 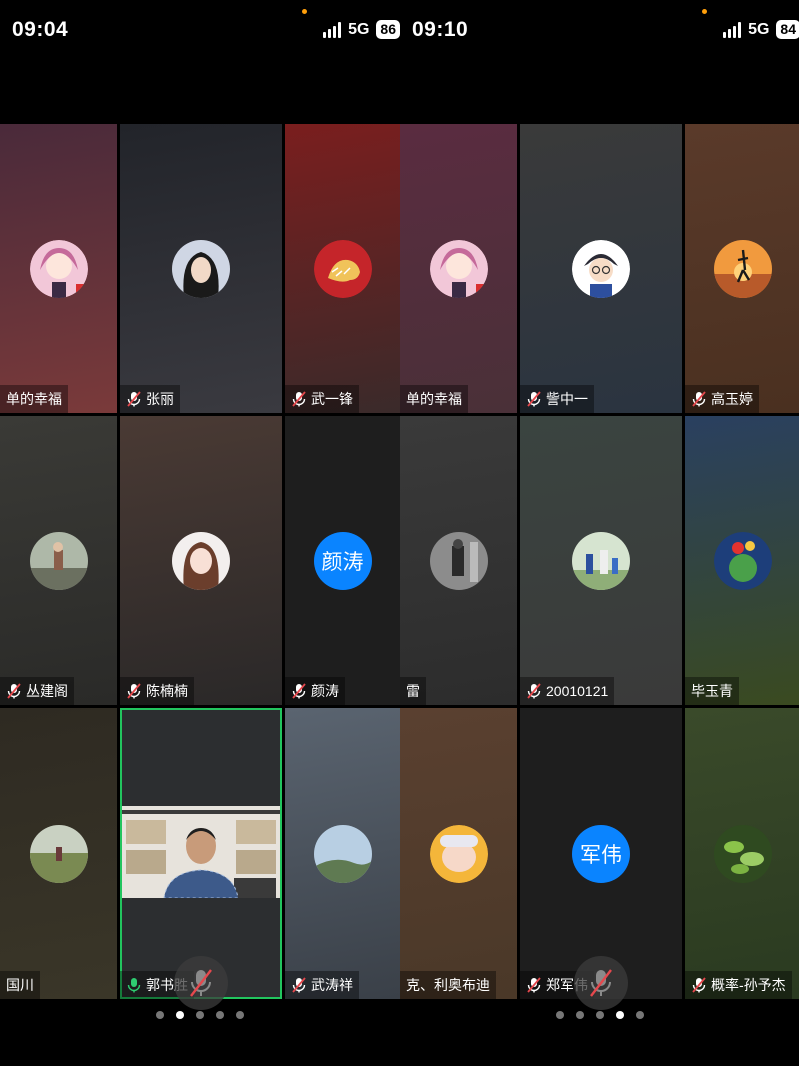 I want to click on participant-name-label: 武一锋, so click(x=322, y=399).